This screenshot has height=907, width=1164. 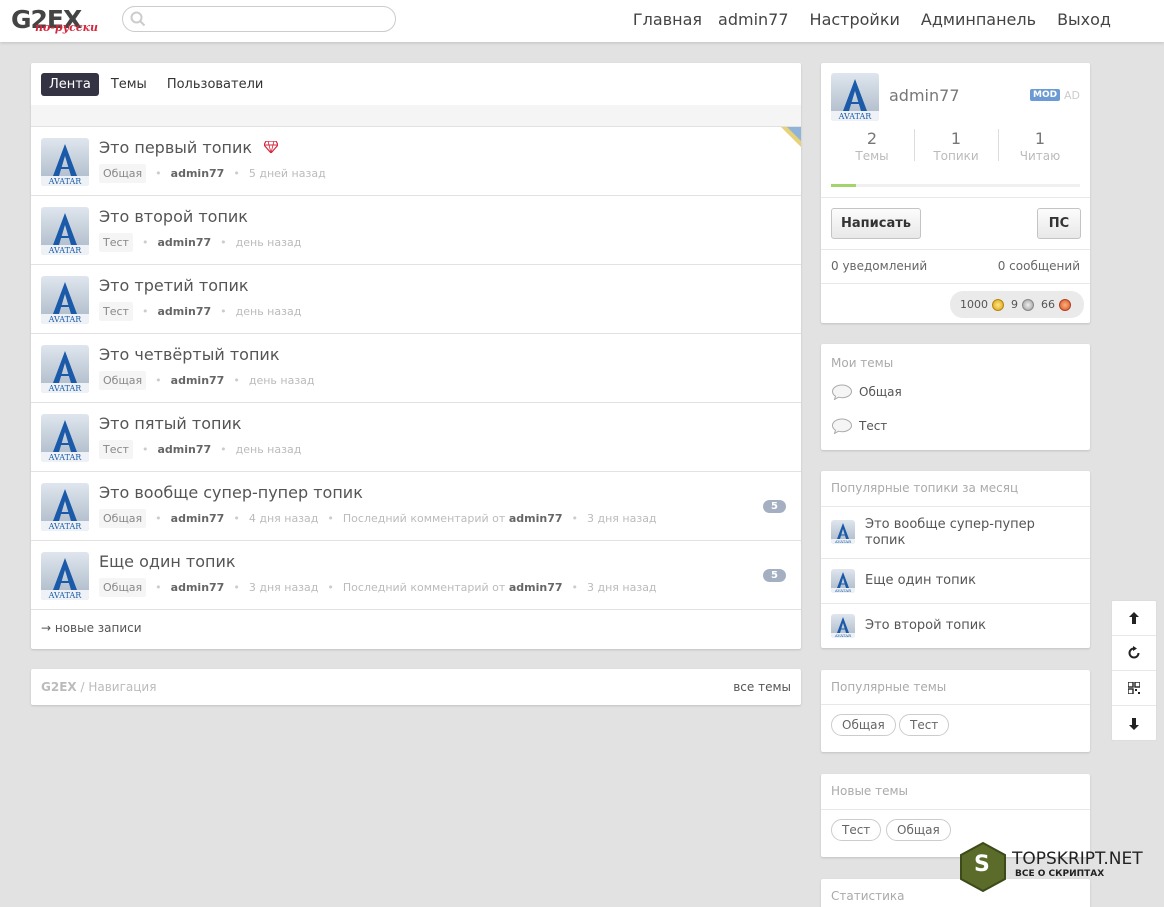 What do you see at coordinates (955, 283) in the screenshot?
I see `divider` at bounding box center [955, 283].